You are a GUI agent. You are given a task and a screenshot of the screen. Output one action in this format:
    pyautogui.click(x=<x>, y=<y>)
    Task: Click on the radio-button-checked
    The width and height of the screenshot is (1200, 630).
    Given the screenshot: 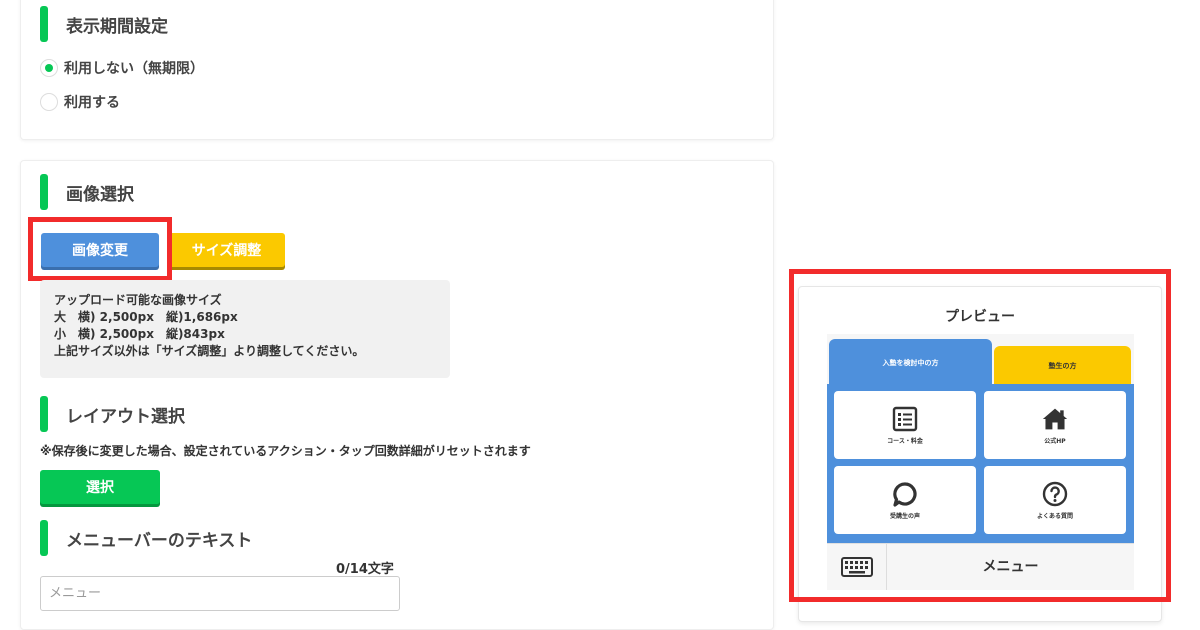 What is the action you would take?
    pyautogui.click(x=49, y=68)
    